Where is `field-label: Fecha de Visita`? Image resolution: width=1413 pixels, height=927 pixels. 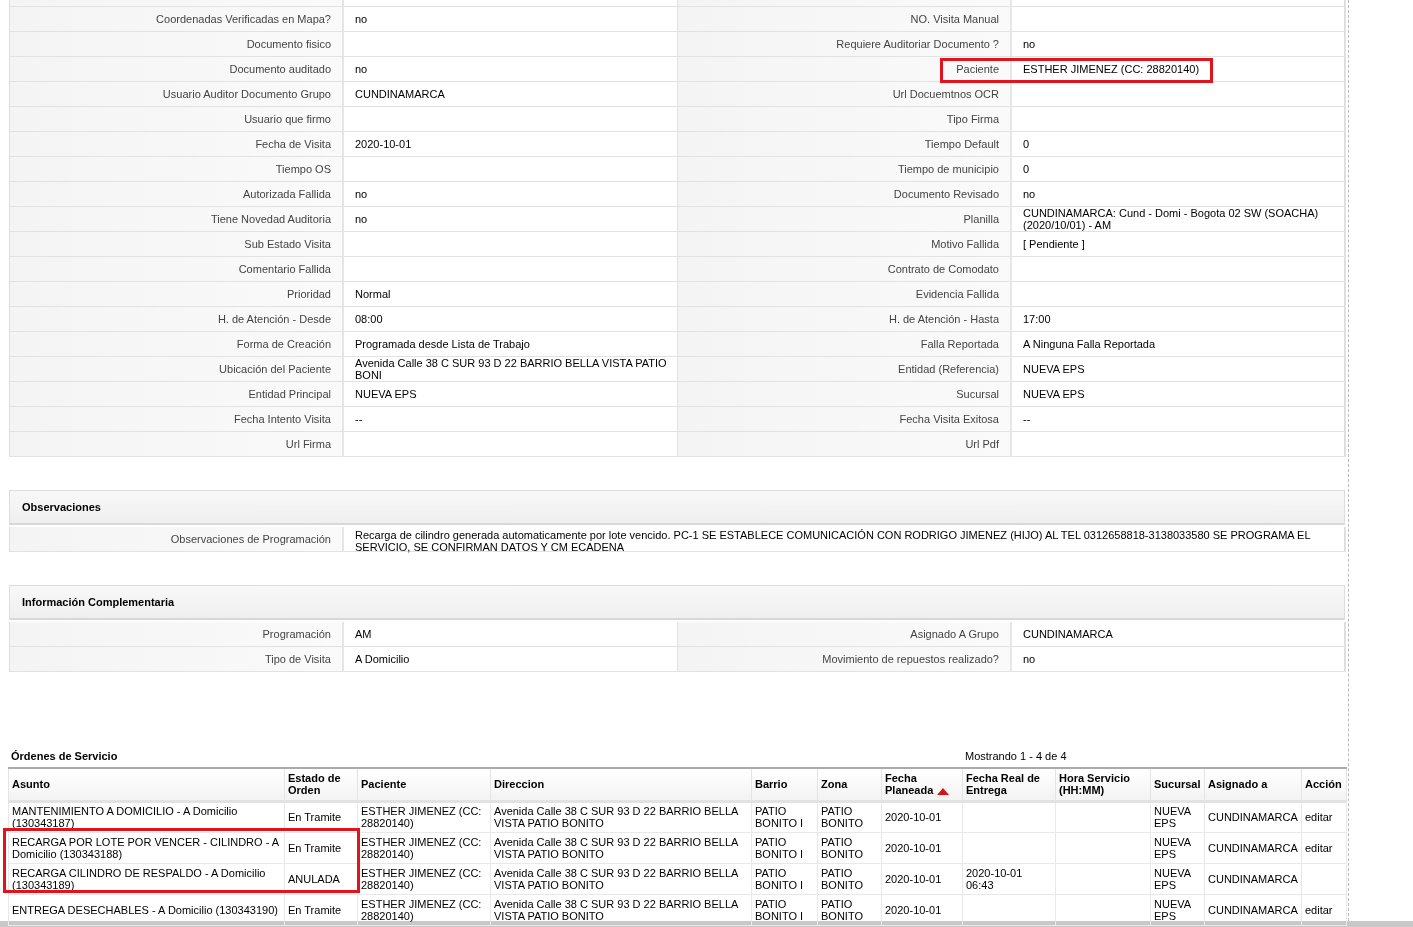
field-label: Fecha de Visita is located at coordinates (177, 144).